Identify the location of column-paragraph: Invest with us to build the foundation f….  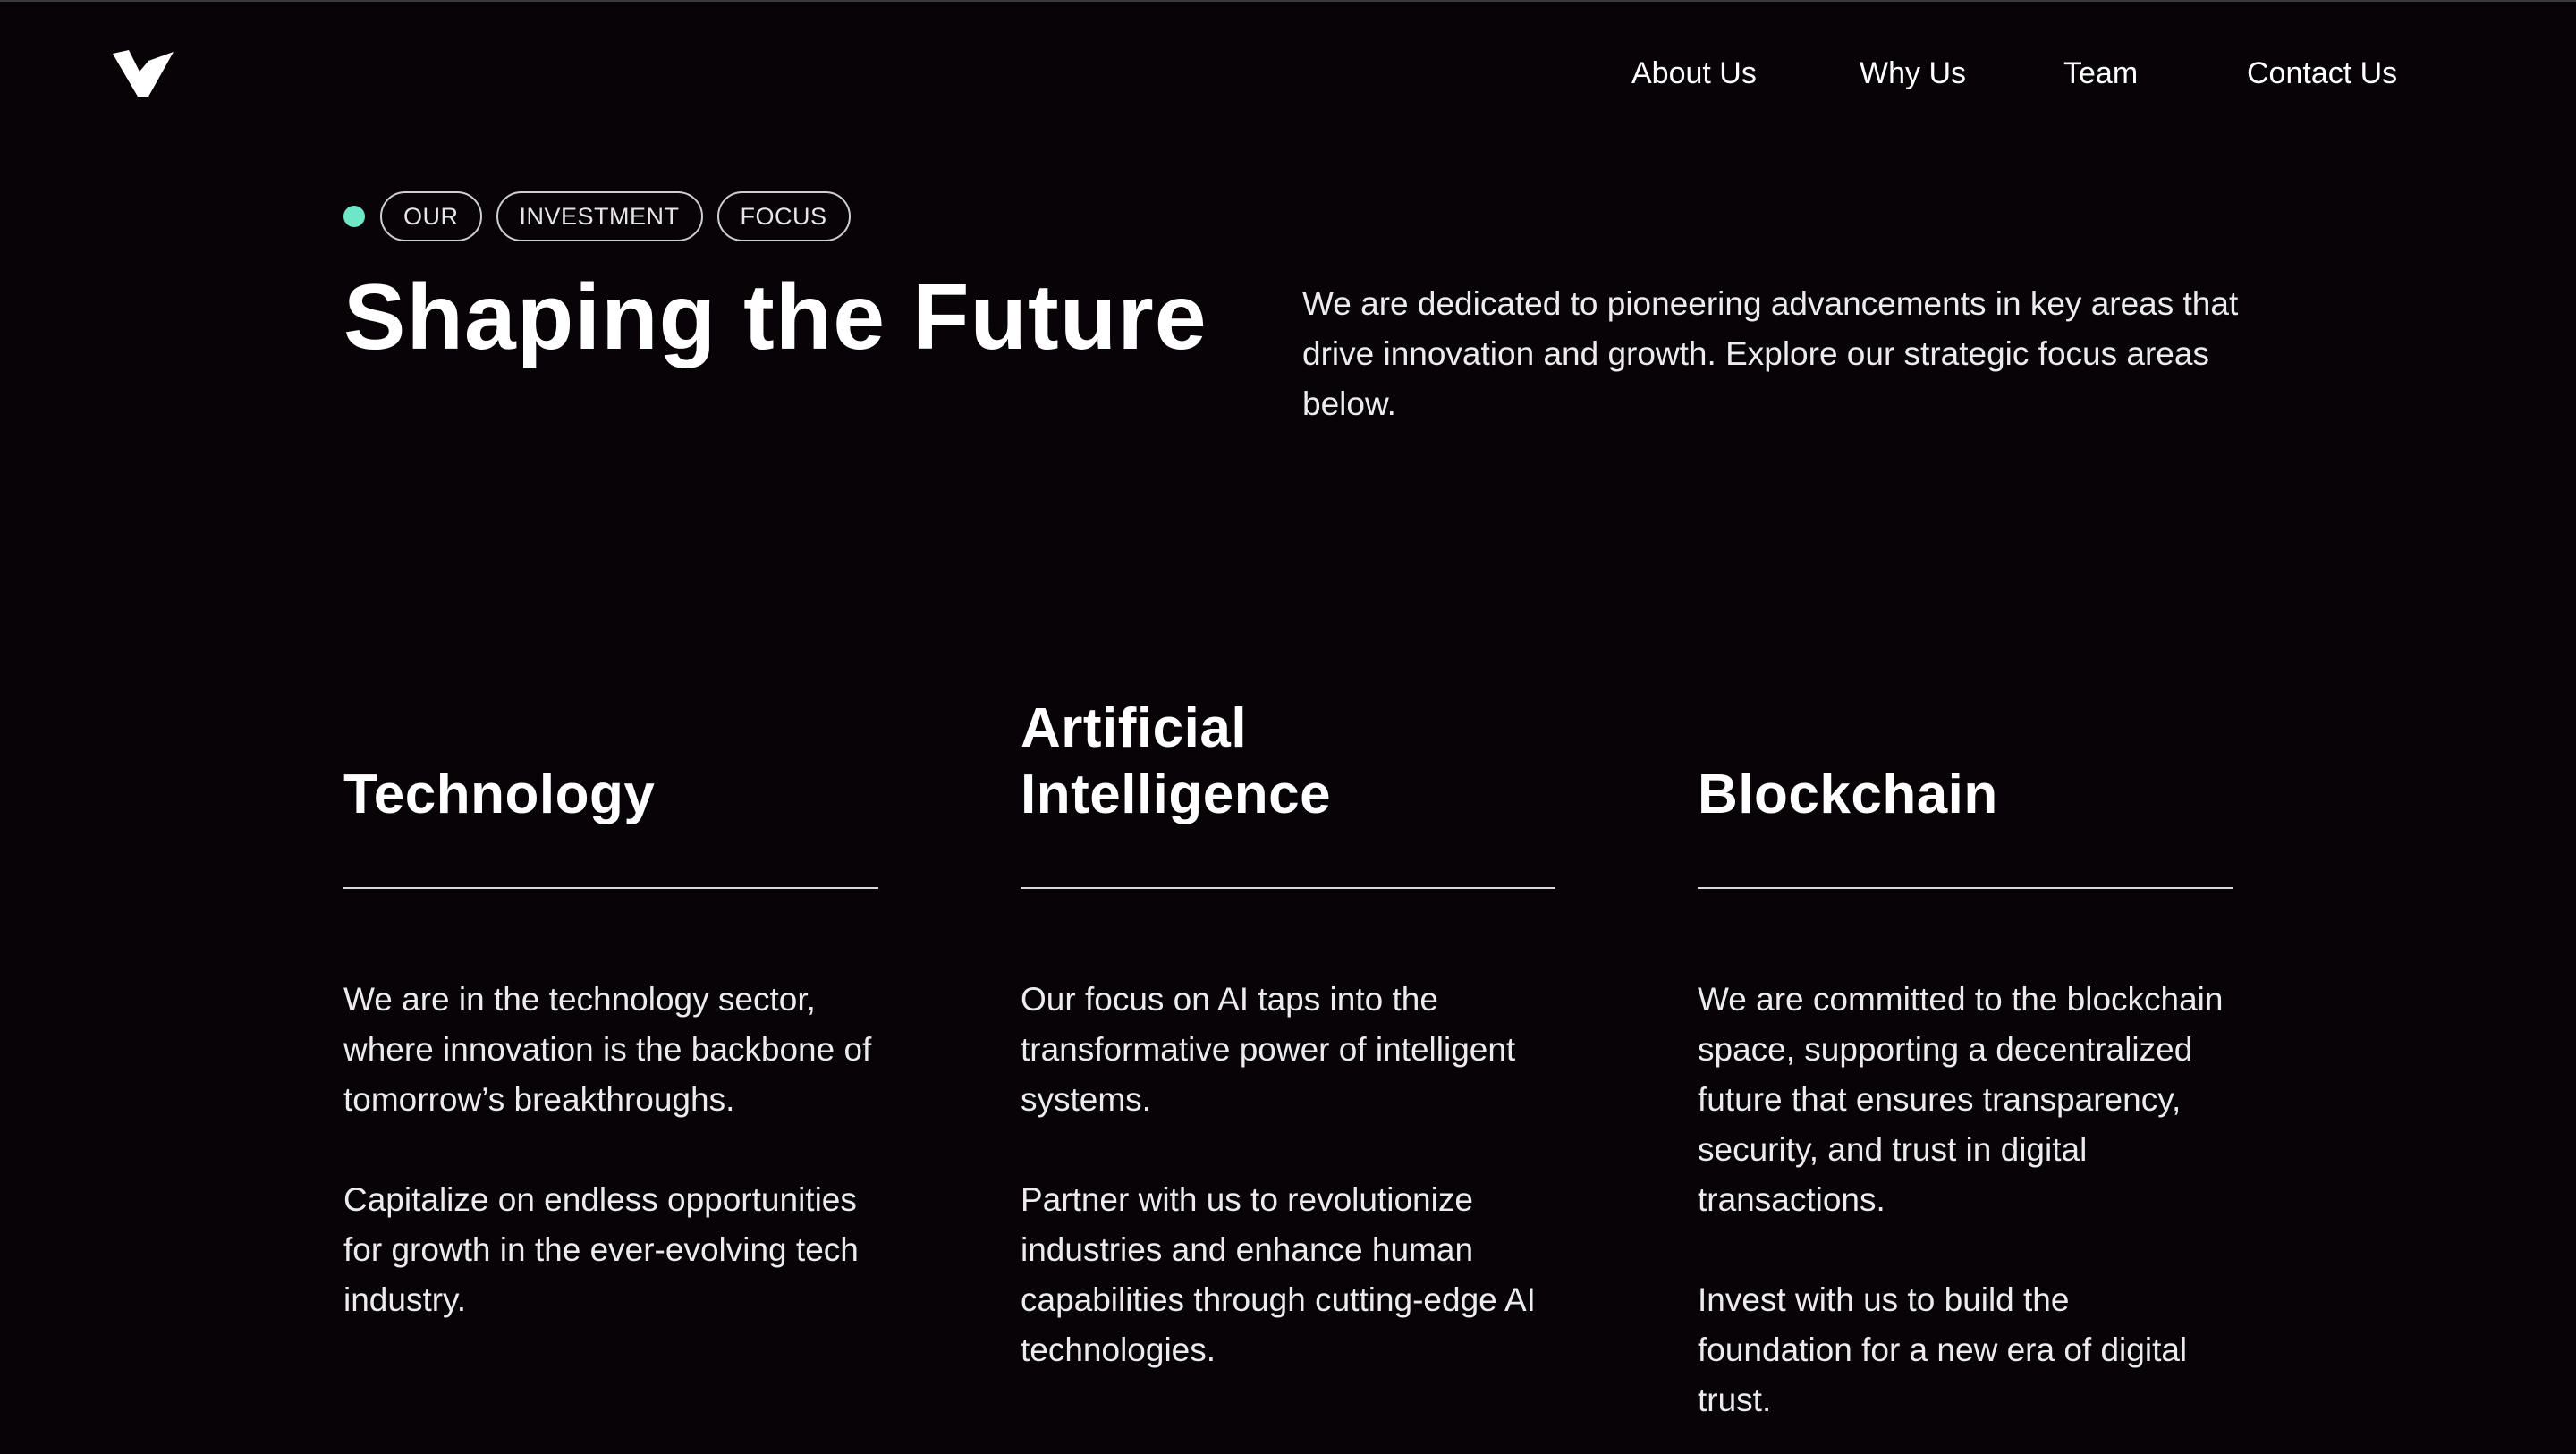
(1943, 1349).